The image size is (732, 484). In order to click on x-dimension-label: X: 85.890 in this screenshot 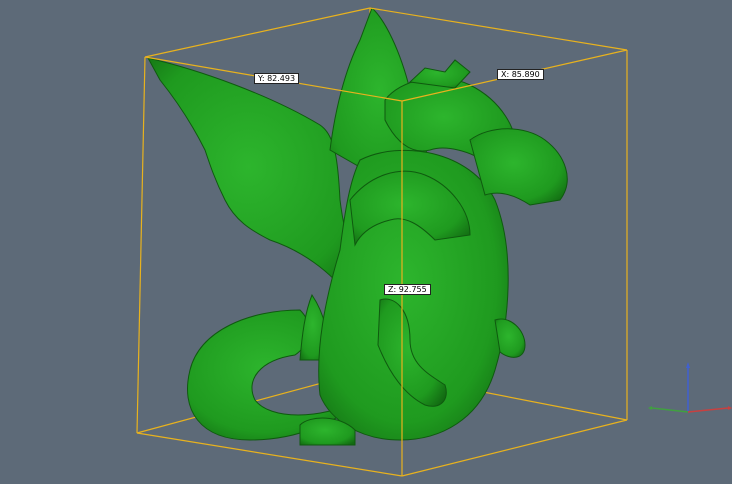, I will do `click(520, 74)`.